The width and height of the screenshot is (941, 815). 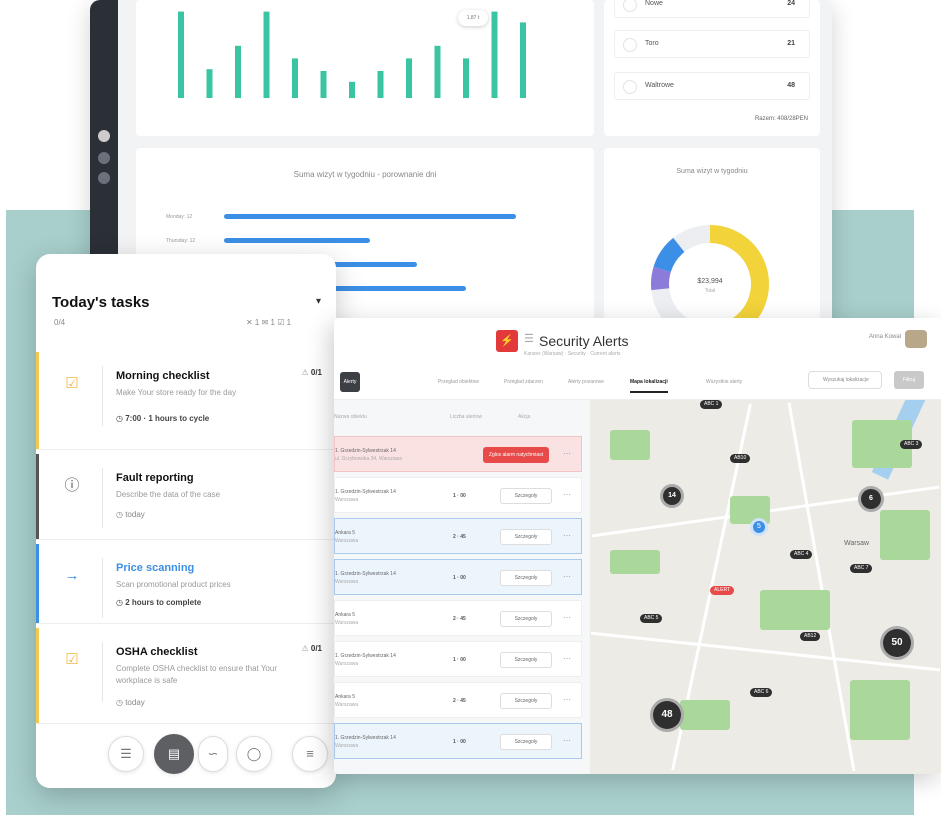 What do you see at coordinates (174, 754) in the screenshot?
I see `tasks-list-icon: ▤` at bounding box center [174, 754].